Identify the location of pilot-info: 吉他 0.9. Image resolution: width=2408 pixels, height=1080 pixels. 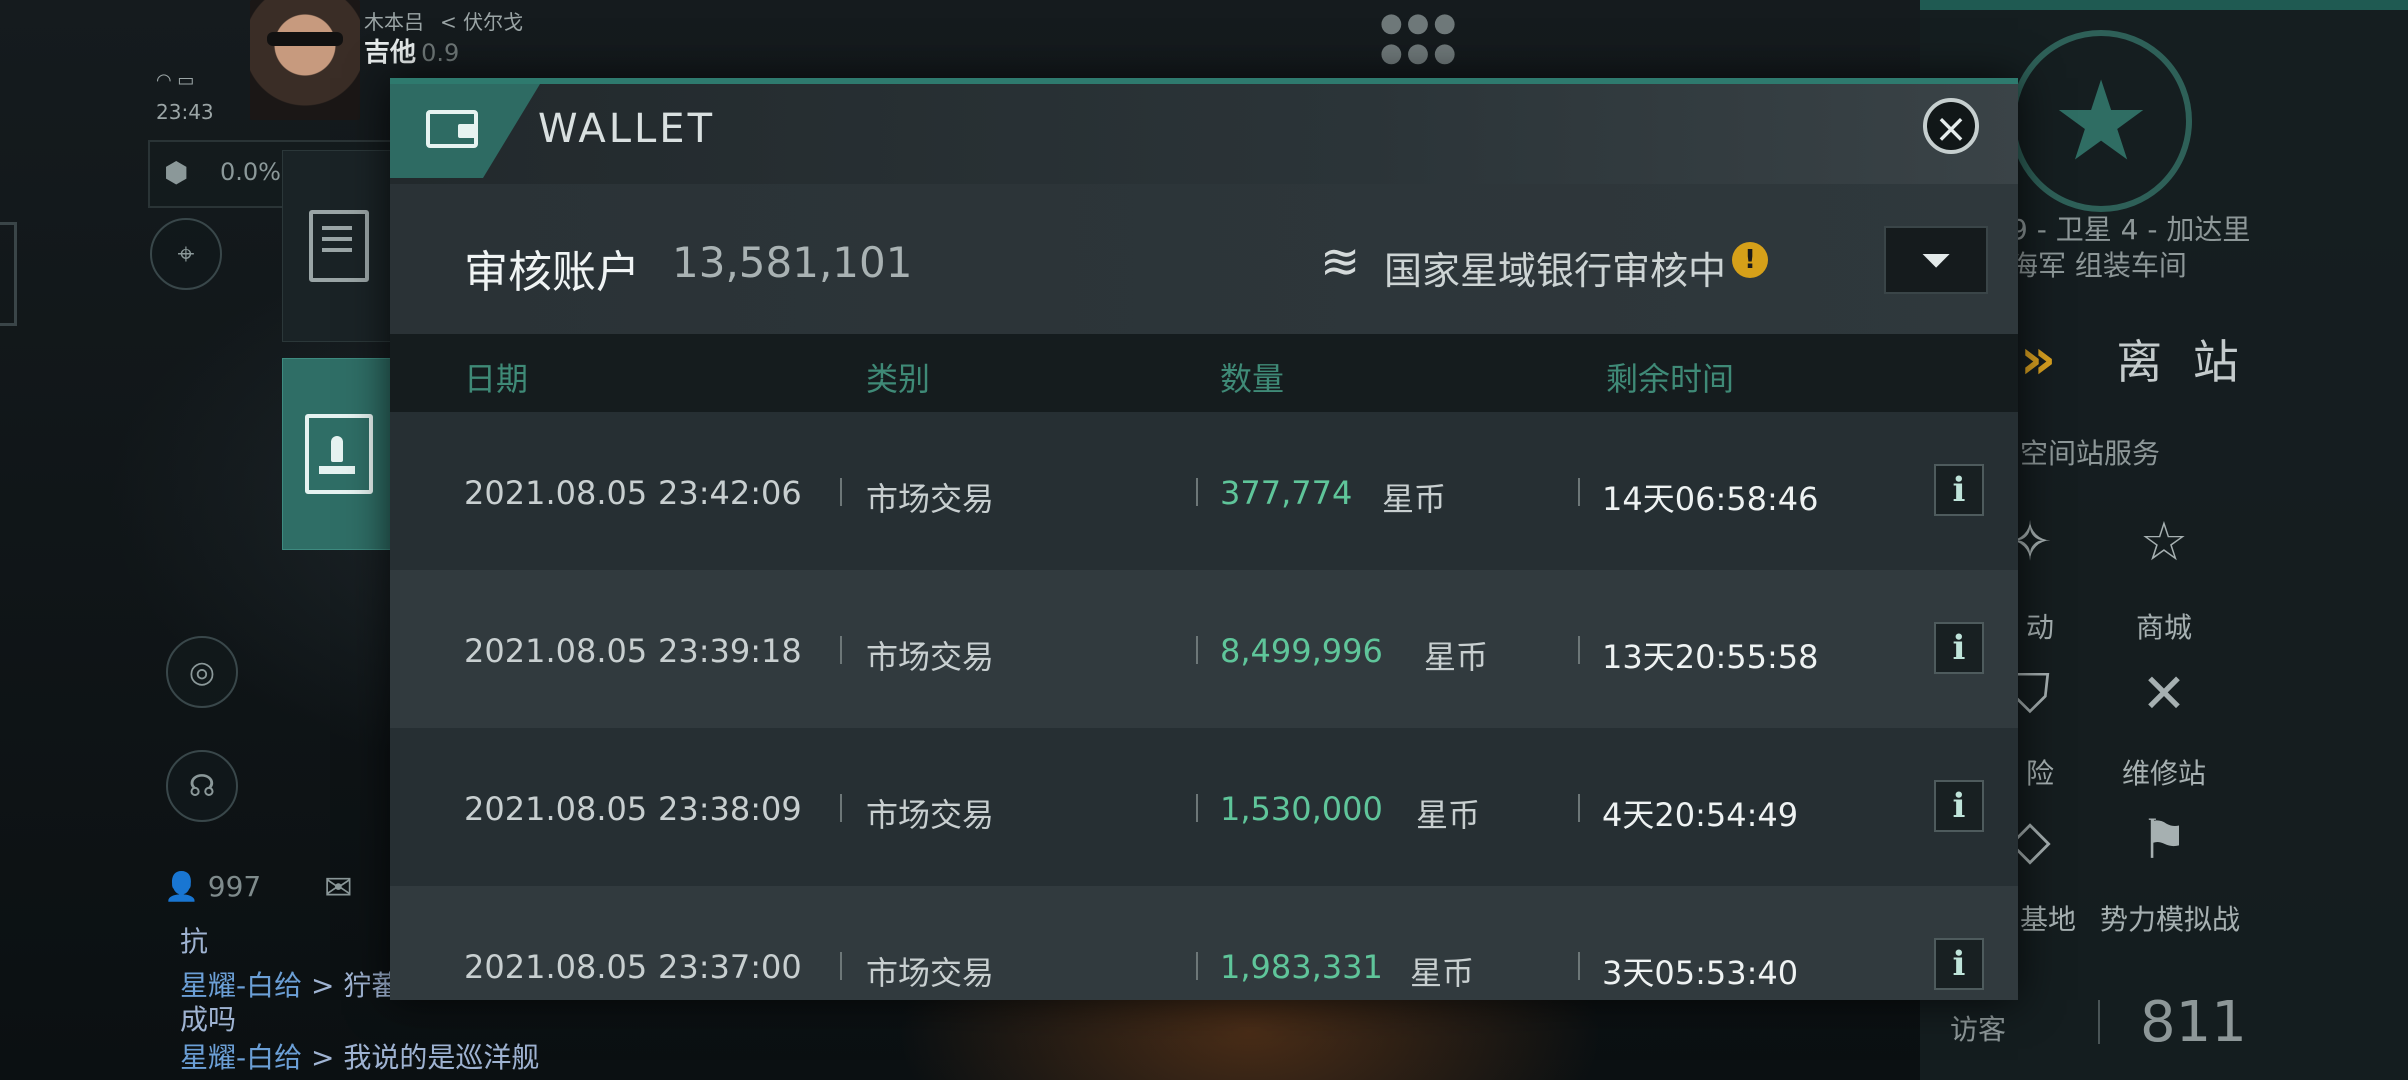
(411, 50).